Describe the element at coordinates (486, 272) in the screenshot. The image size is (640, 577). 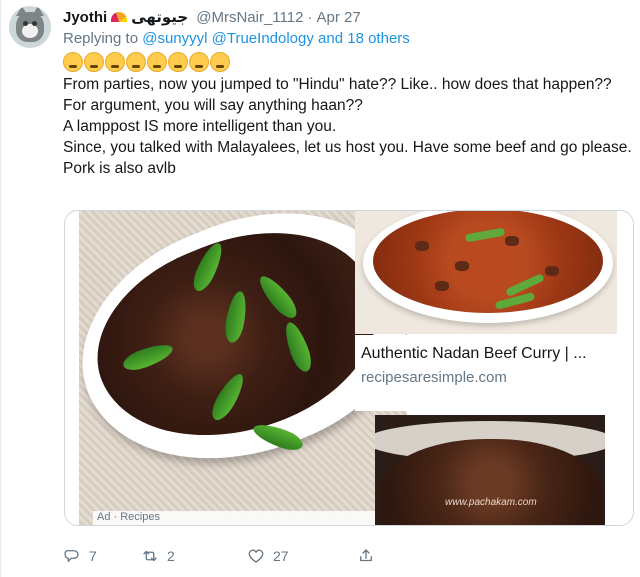
I see `beef-curry-image` at that location.